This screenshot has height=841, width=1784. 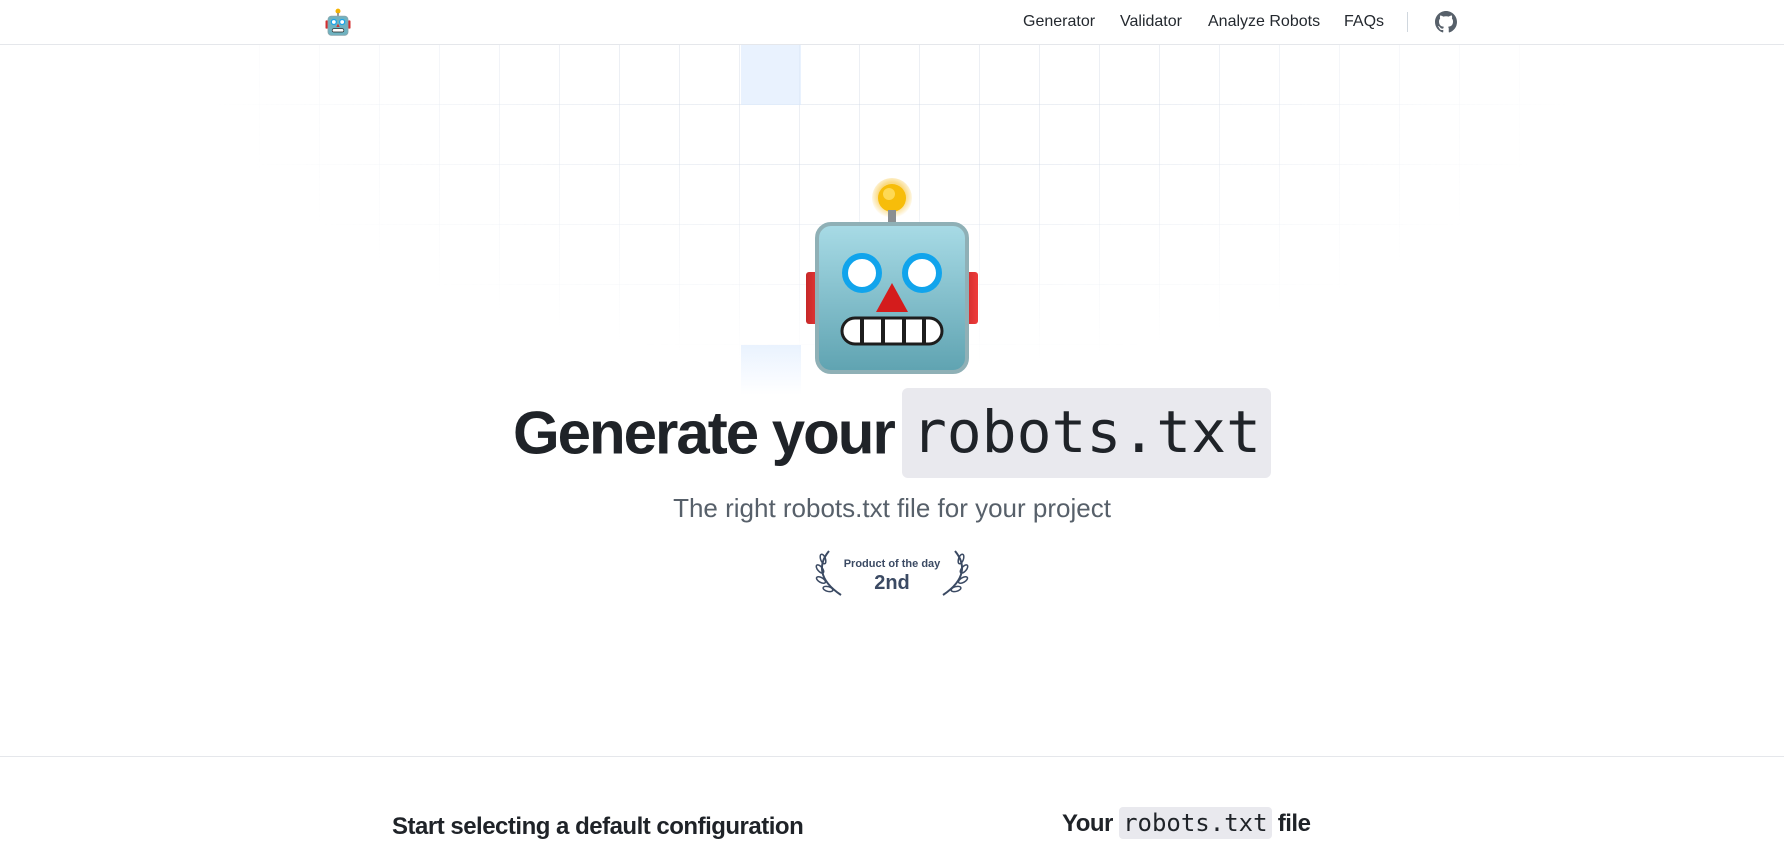 What do you see at coordinates (892, 22) in the screenshot?
I see `top-navbar: Generator Validator Analyze Robots FAQs` at bounding box center [892, 22].